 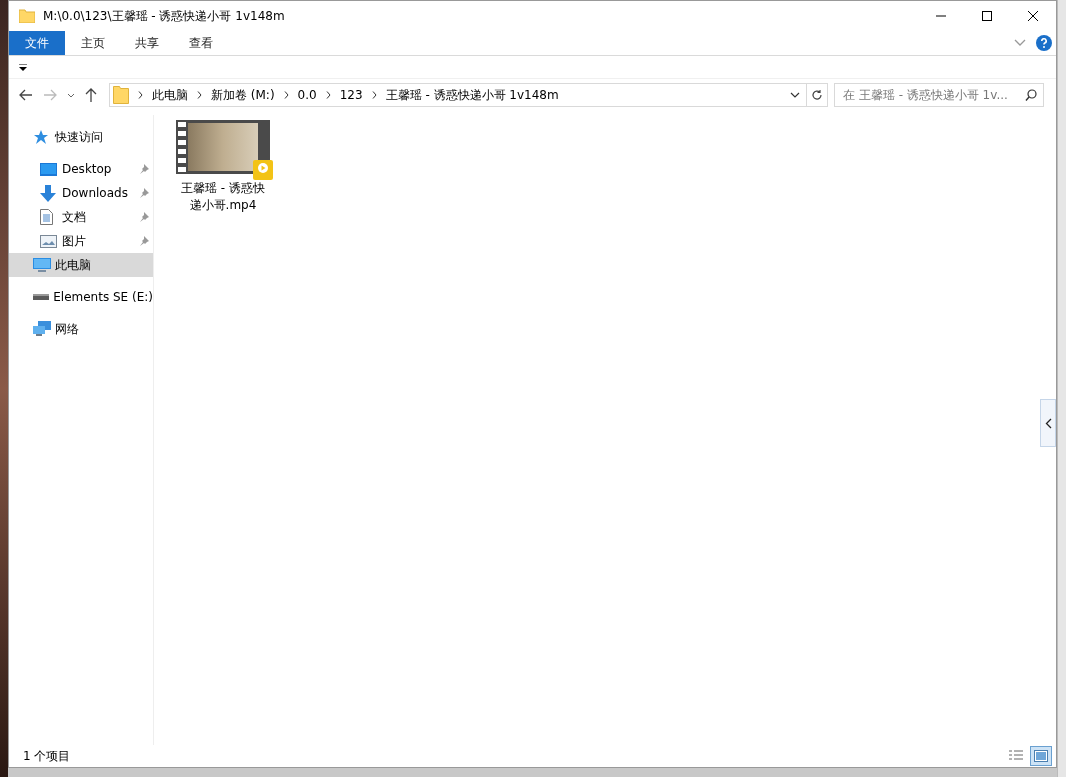 What do you see at coordinates (48, 193) in the screenshot?
I see `download-arrow-icon` at bounding box center [48, 193].